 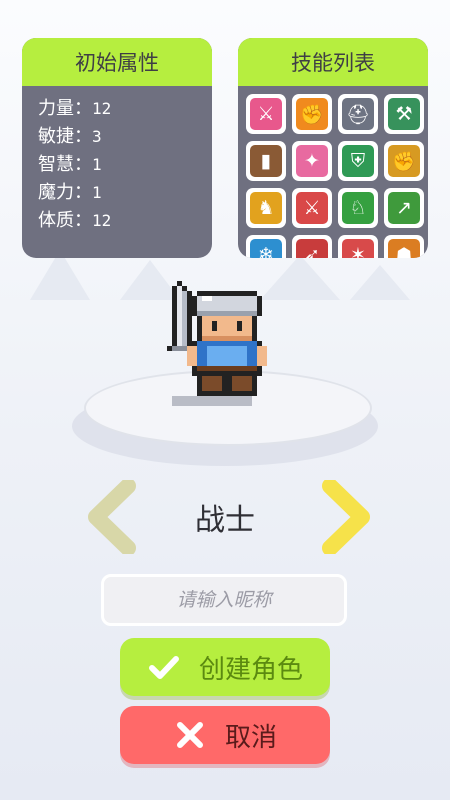 I want to click on frost-icon: ❄, so click(x=266, y=248).